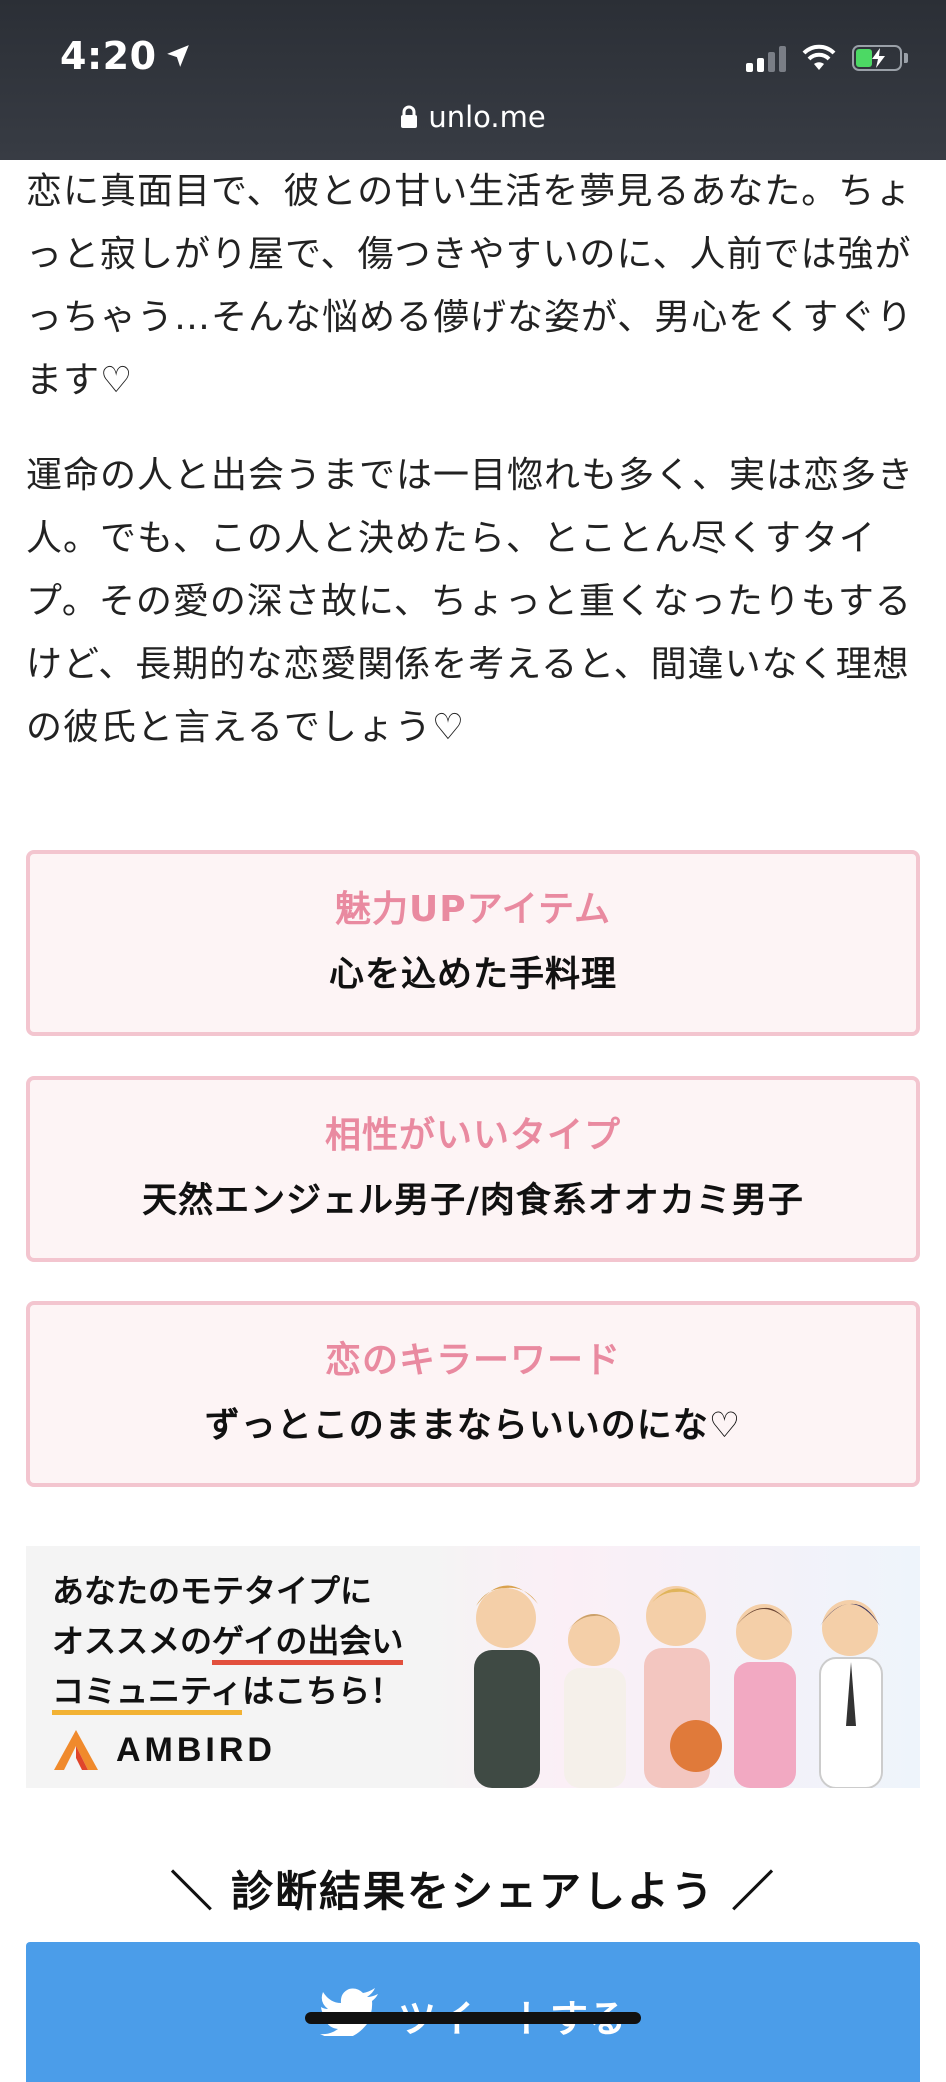 The width and height of the screenshot is (946, 2082). What do you see at coordinates (473, 1426) in the screenshot?
I see `box-value: ずっとこのままならいいのにな♡` at bounding box center [473, 1426].